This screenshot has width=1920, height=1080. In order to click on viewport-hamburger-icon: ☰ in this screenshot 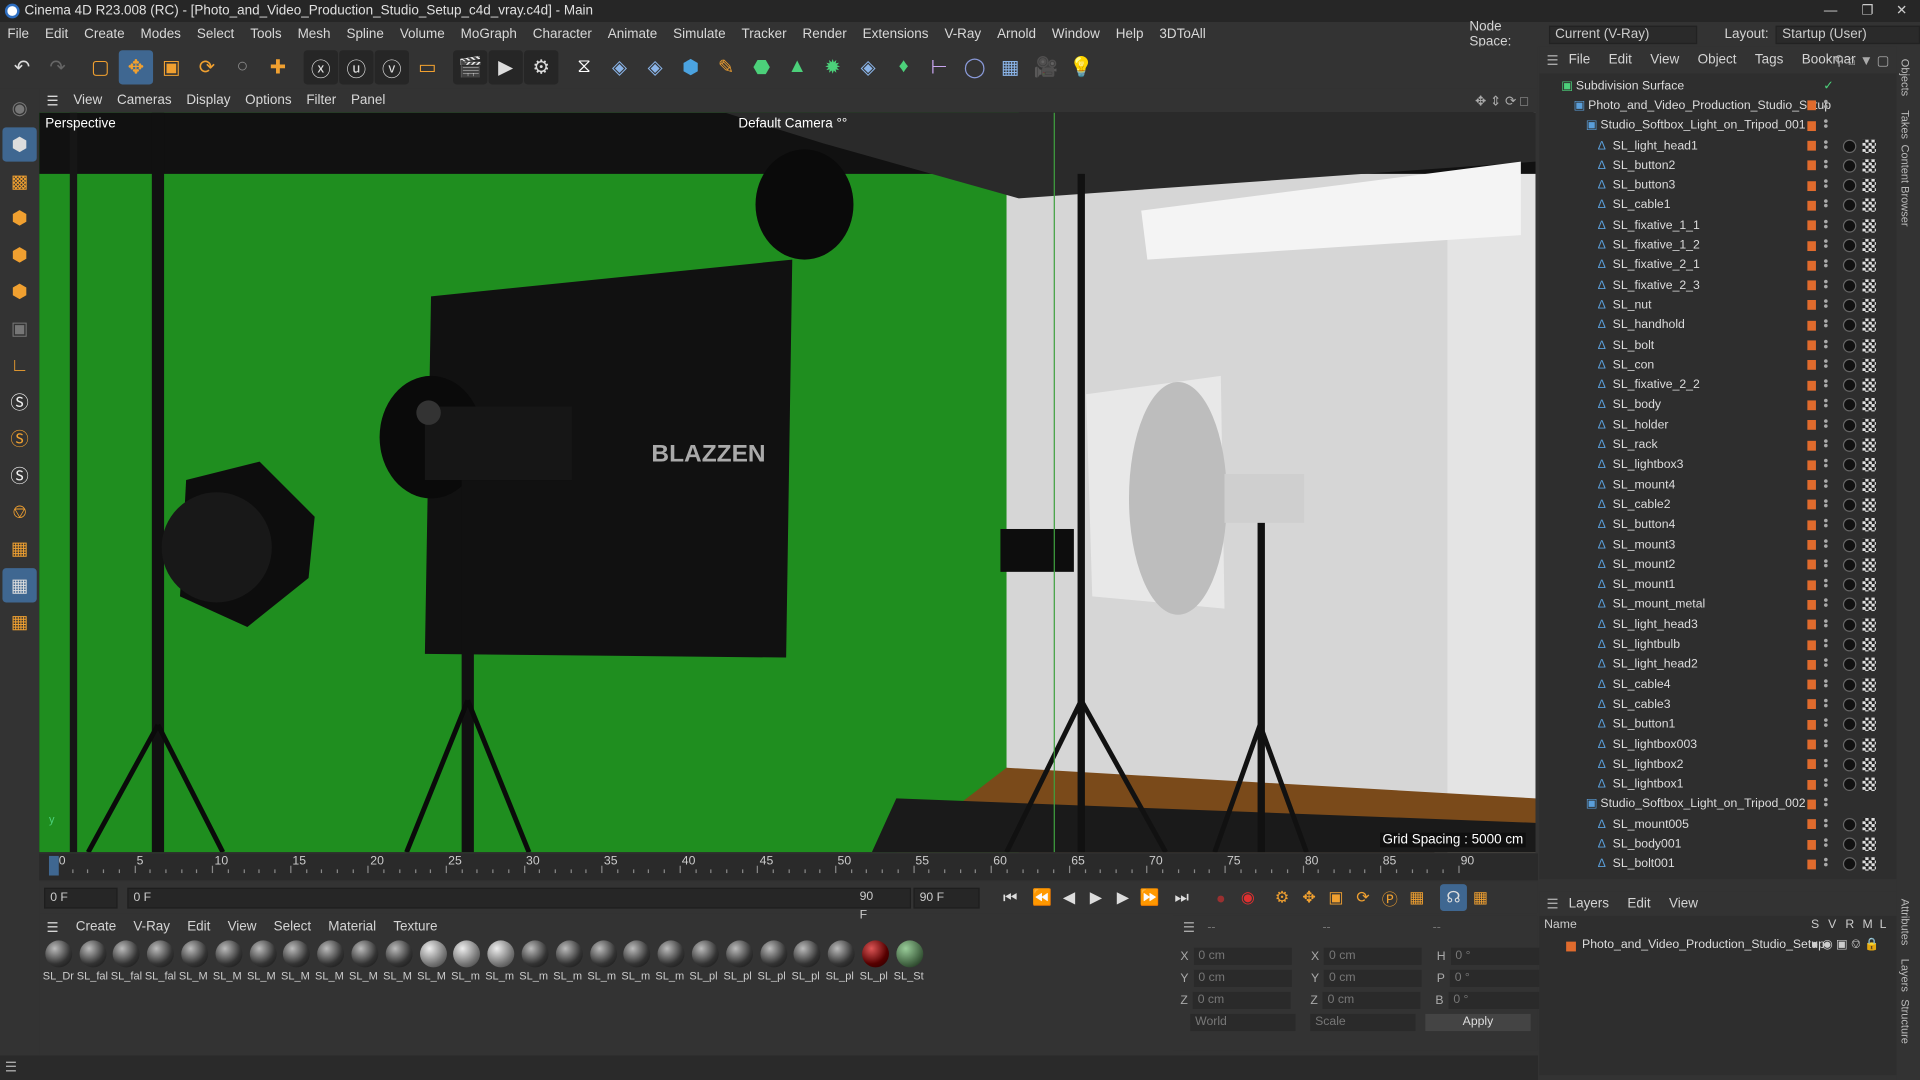, I will do `click(53, 100)`.